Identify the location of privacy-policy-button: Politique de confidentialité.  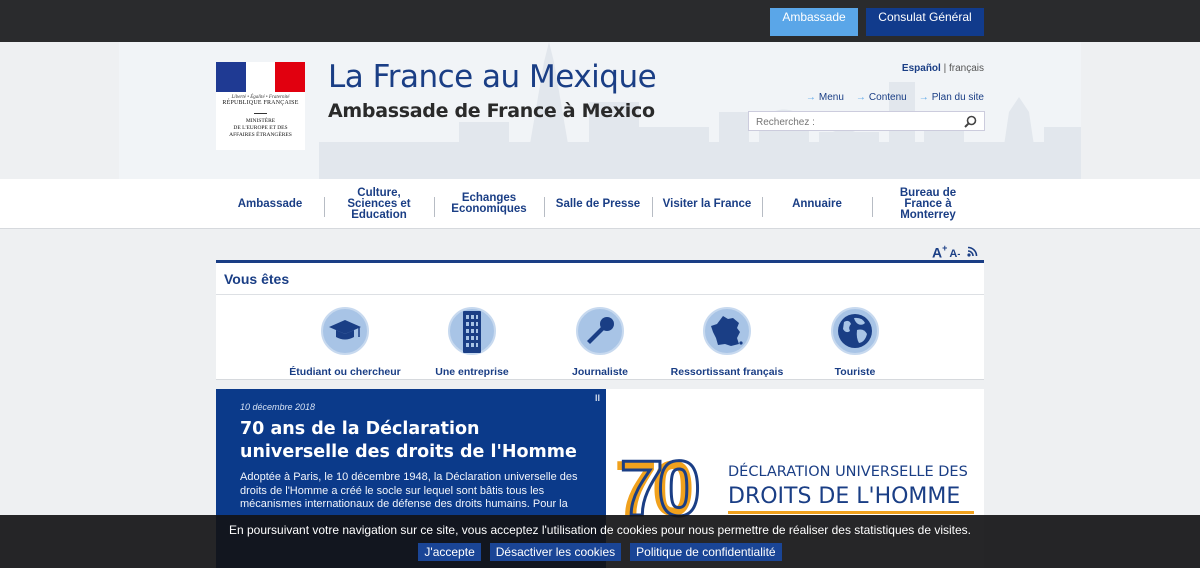
(706, 552).